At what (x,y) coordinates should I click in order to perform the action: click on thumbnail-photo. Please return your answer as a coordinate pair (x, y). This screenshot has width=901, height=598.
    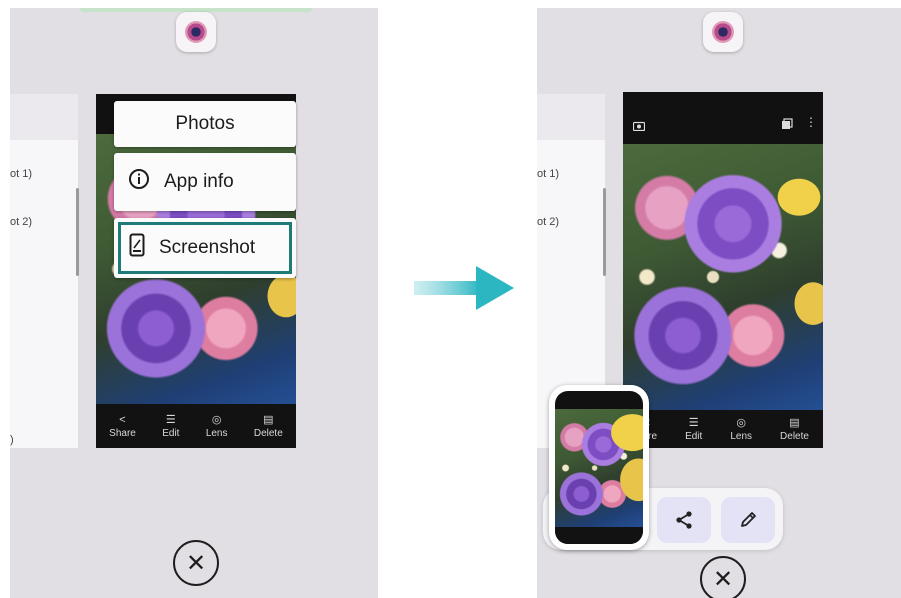
    Looking at the image, I should click on (599, 468).